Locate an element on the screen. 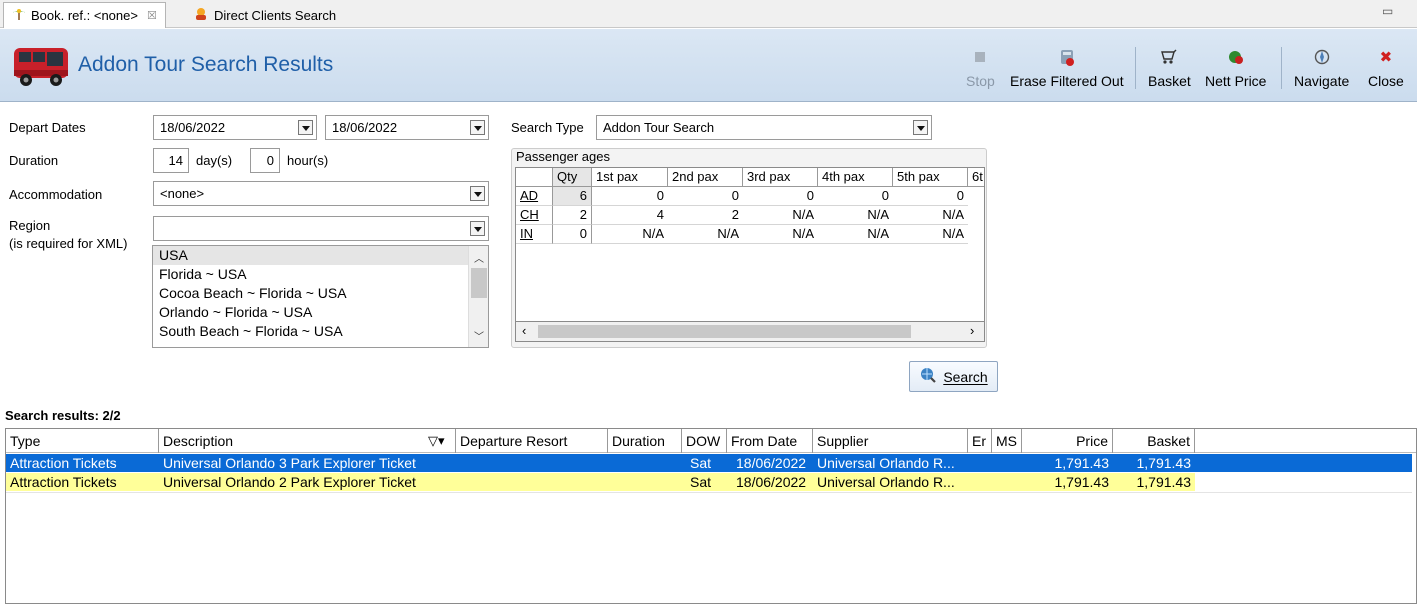  col-header-departure-resort: Departure Resort is located at coordinates (532, 441).